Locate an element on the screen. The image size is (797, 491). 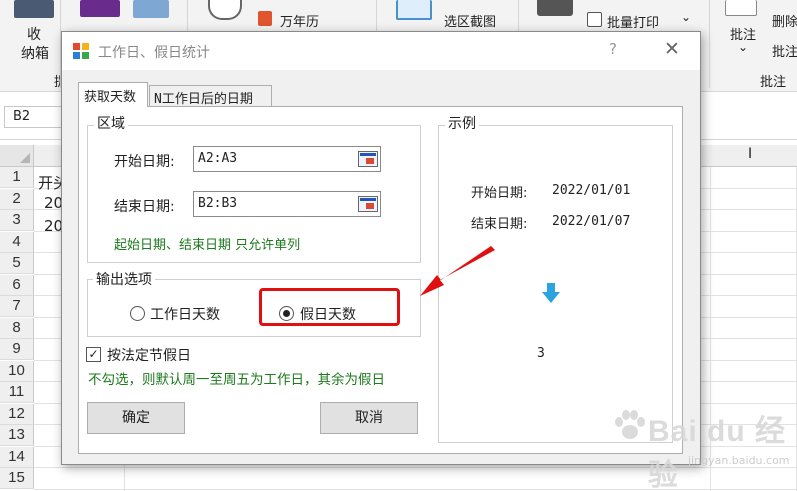
calendar-label: 万年历 is located at coordinates (299, 20).